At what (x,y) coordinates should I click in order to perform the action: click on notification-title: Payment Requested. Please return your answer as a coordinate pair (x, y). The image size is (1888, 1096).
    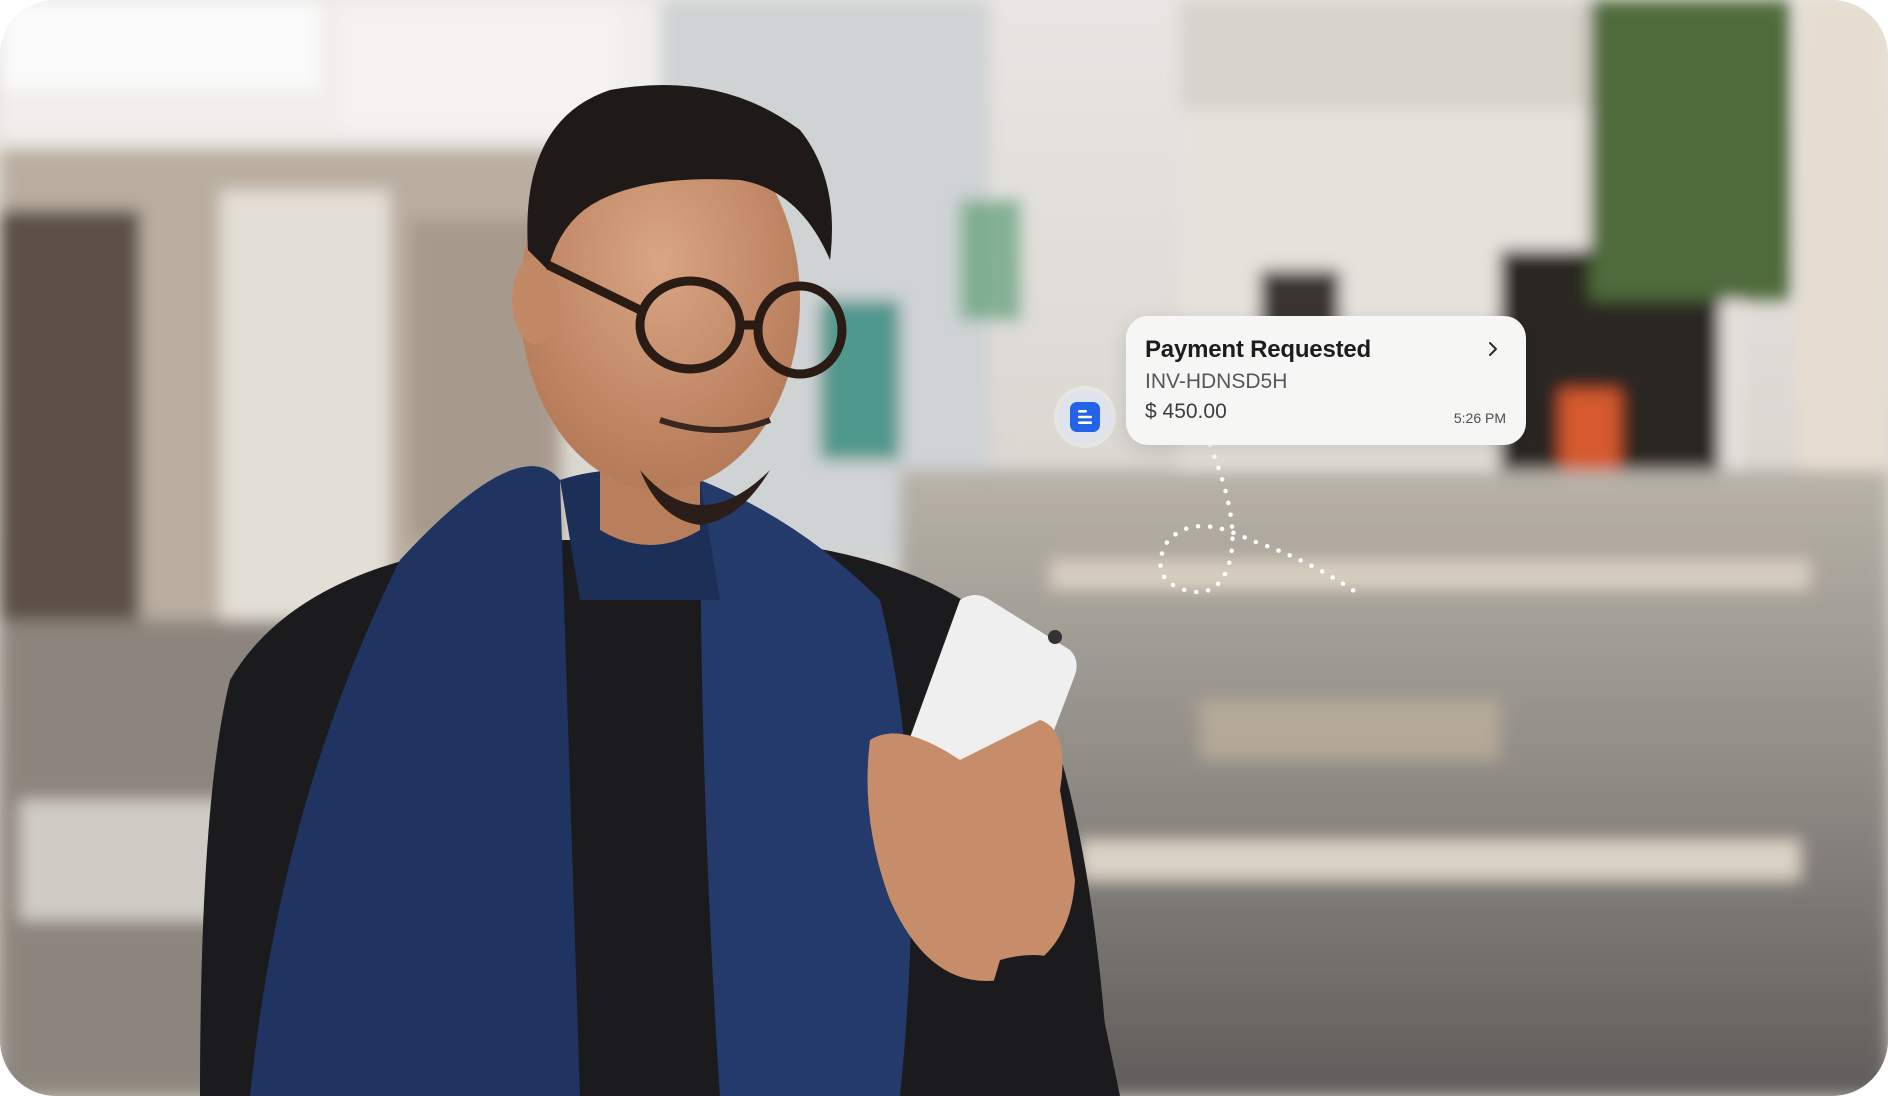
    Looking at the image, I should click on (1258, 349).